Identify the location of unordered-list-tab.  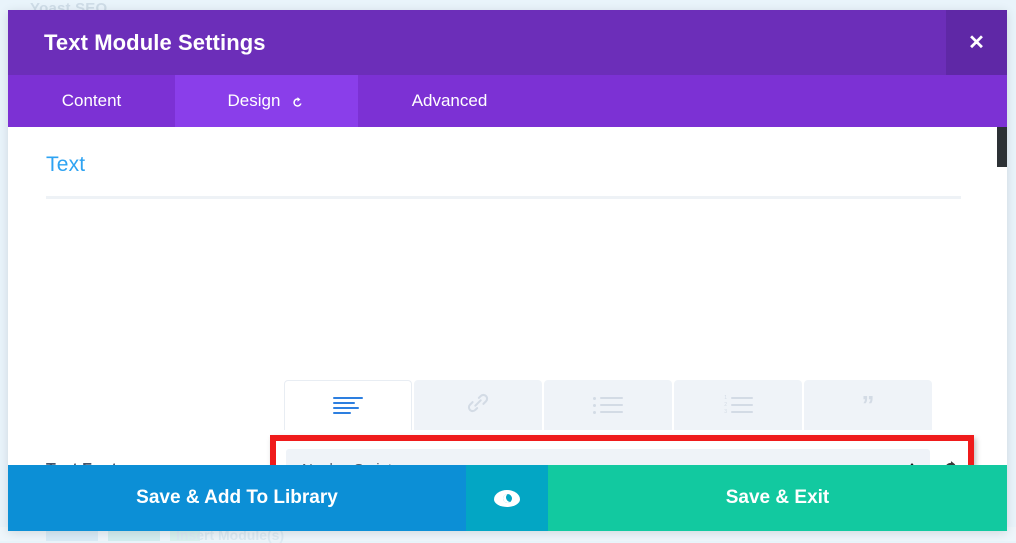
(608, 405).